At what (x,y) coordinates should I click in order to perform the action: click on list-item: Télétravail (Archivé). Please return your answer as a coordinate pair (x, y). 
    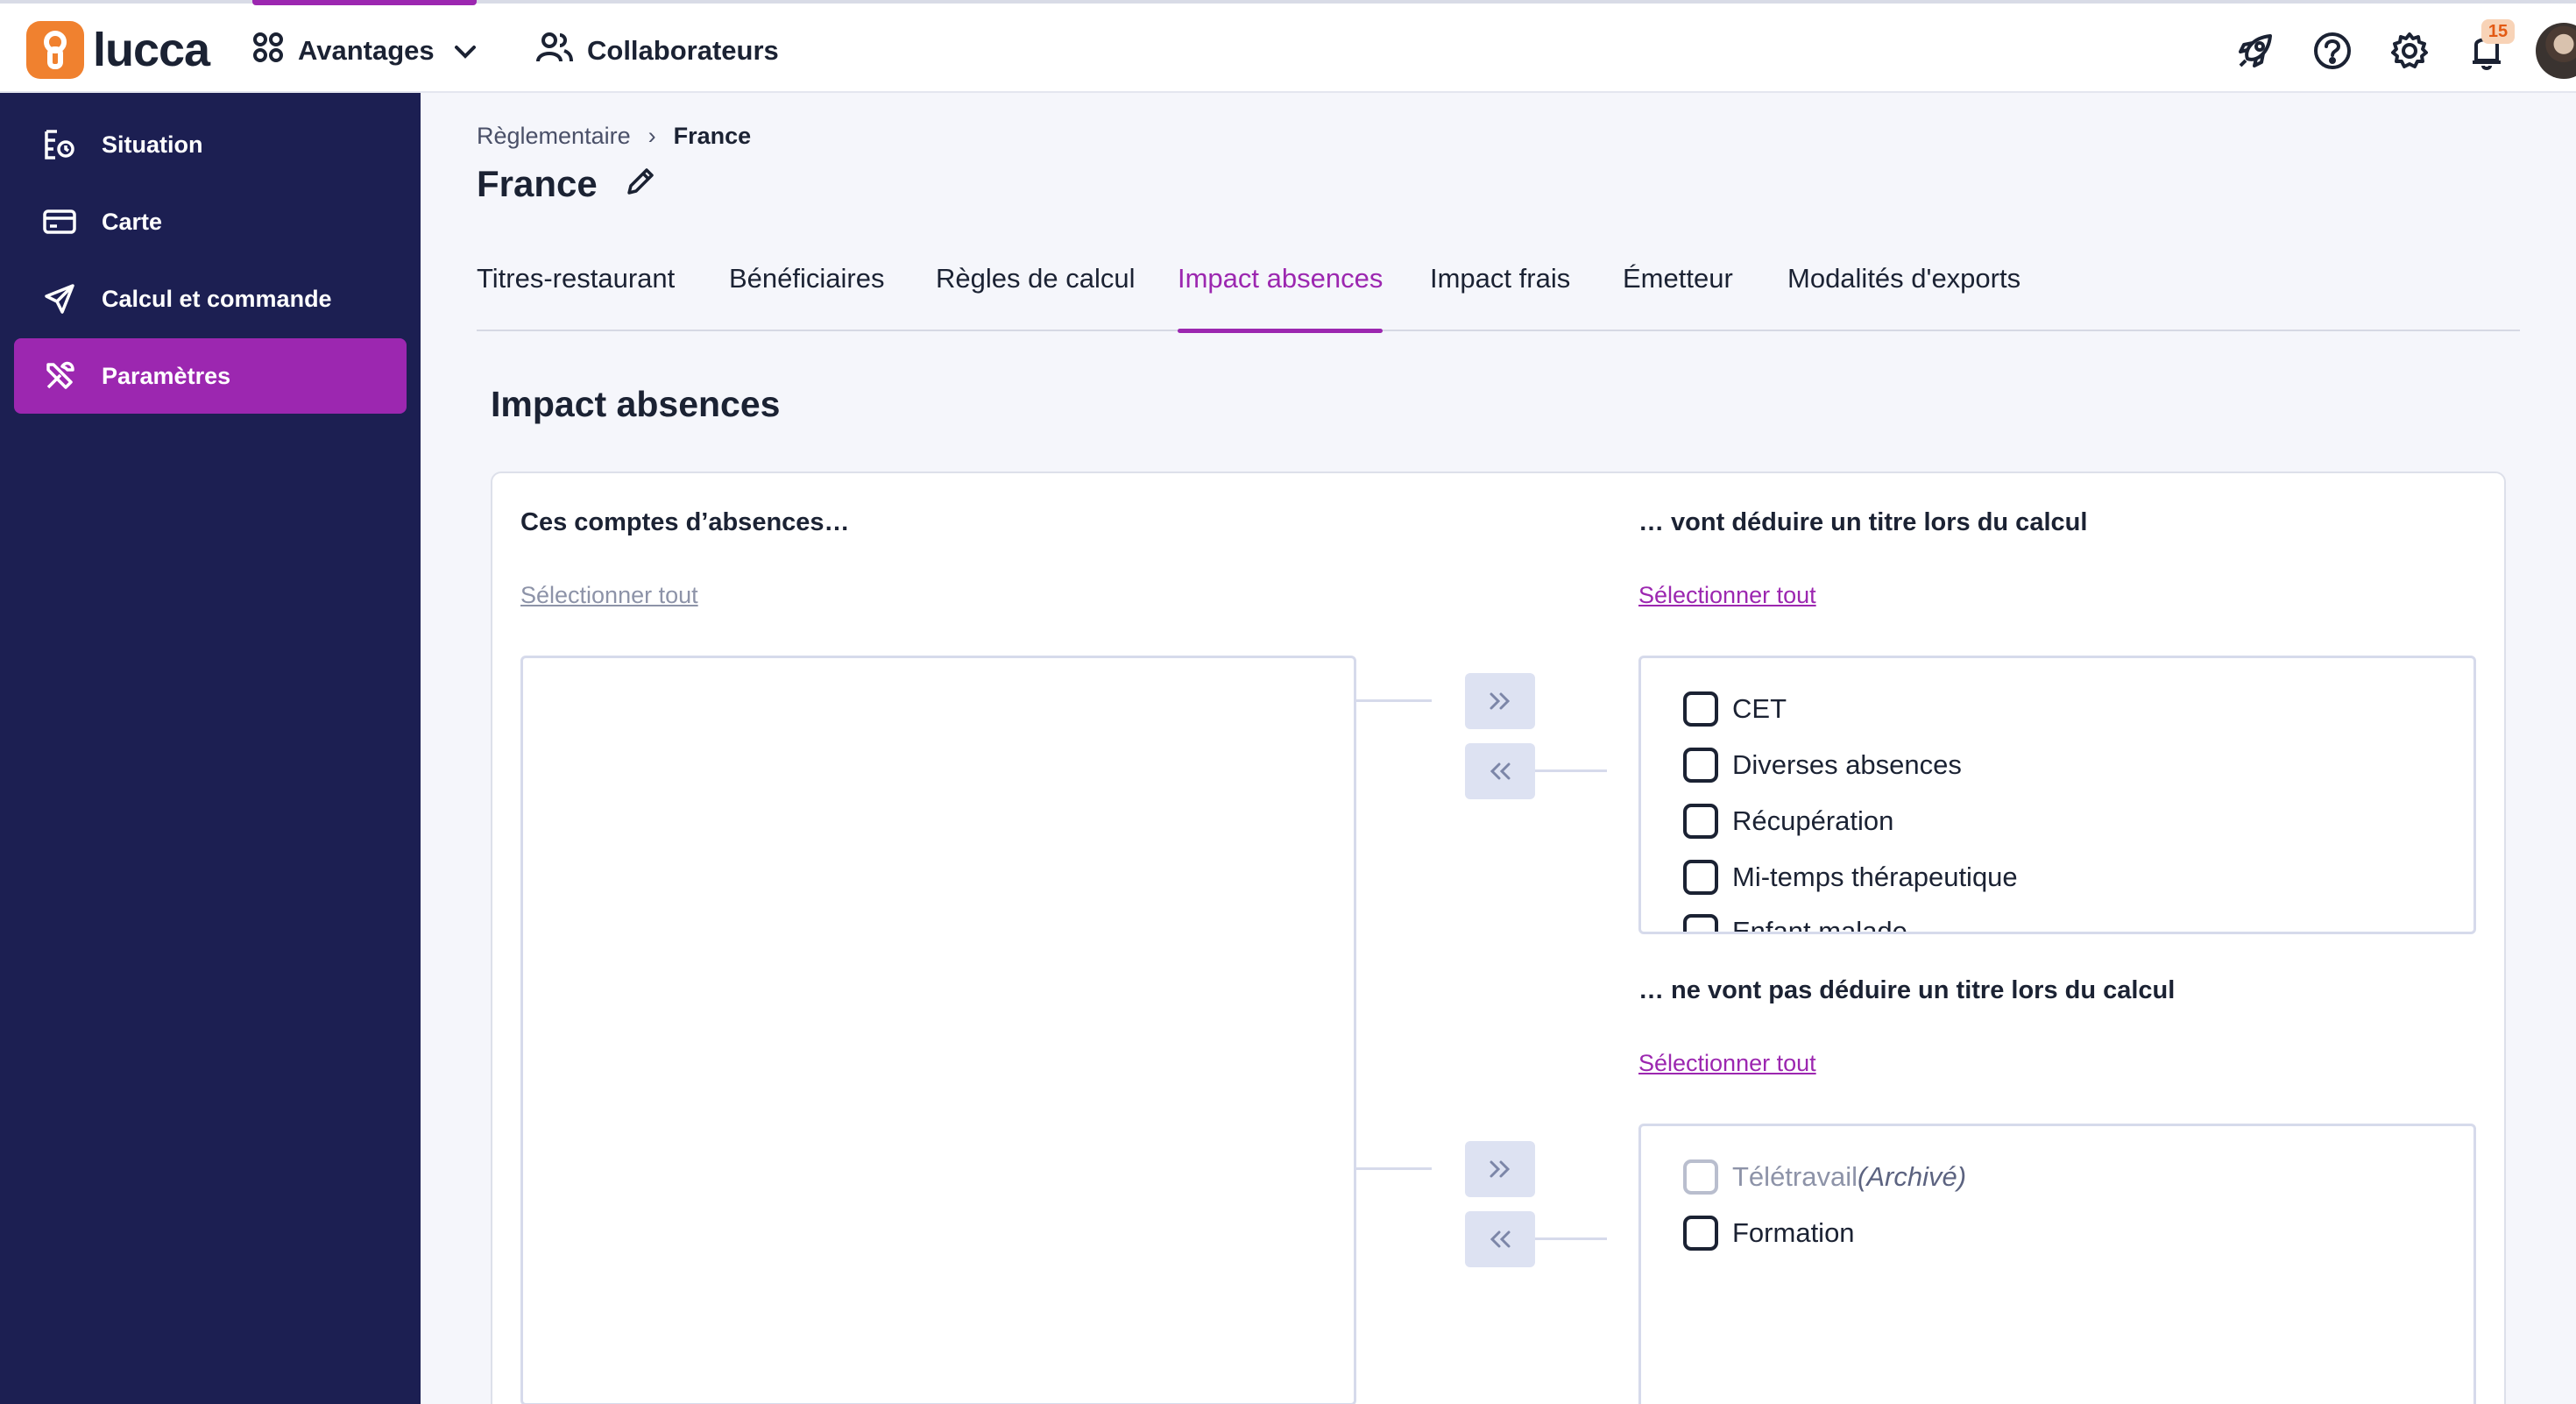
    Looking at the image, I should click on (1824, 1177).